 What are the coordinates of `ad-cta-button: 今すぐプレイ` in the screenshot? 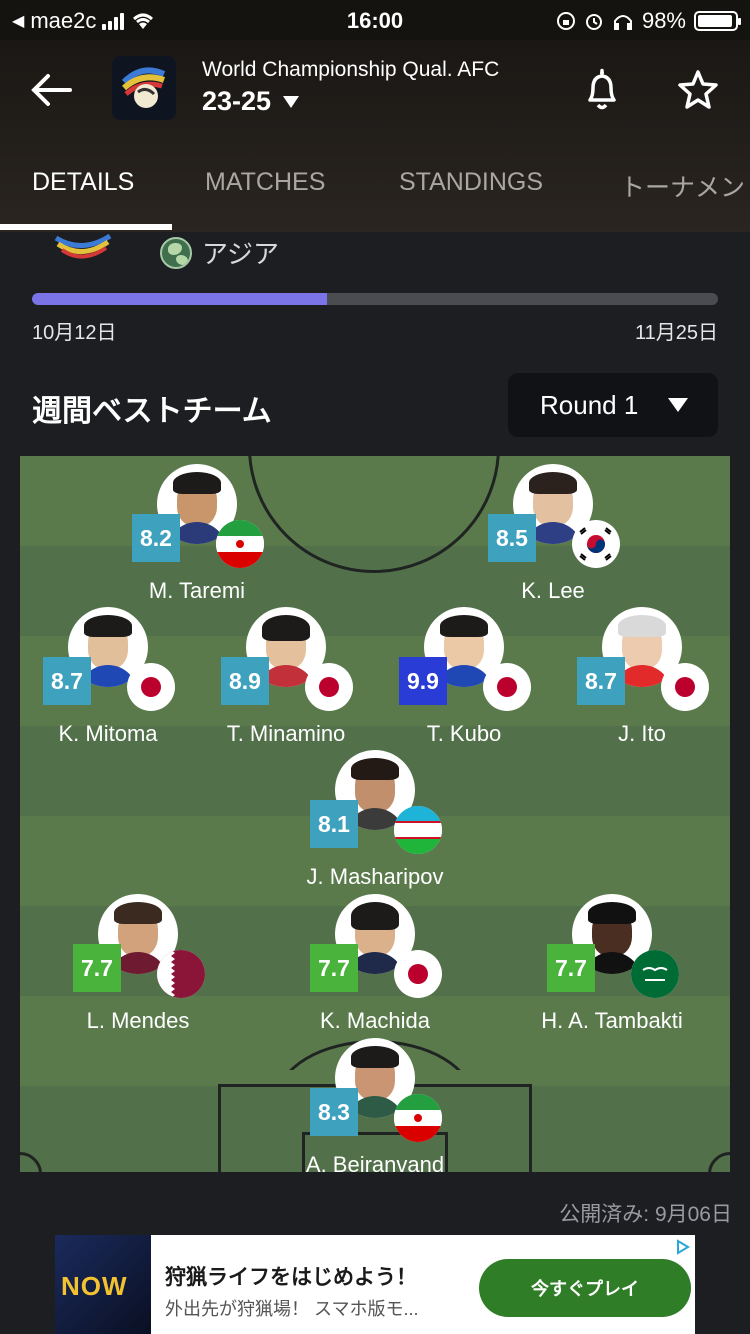 It's located at (585, 1288).